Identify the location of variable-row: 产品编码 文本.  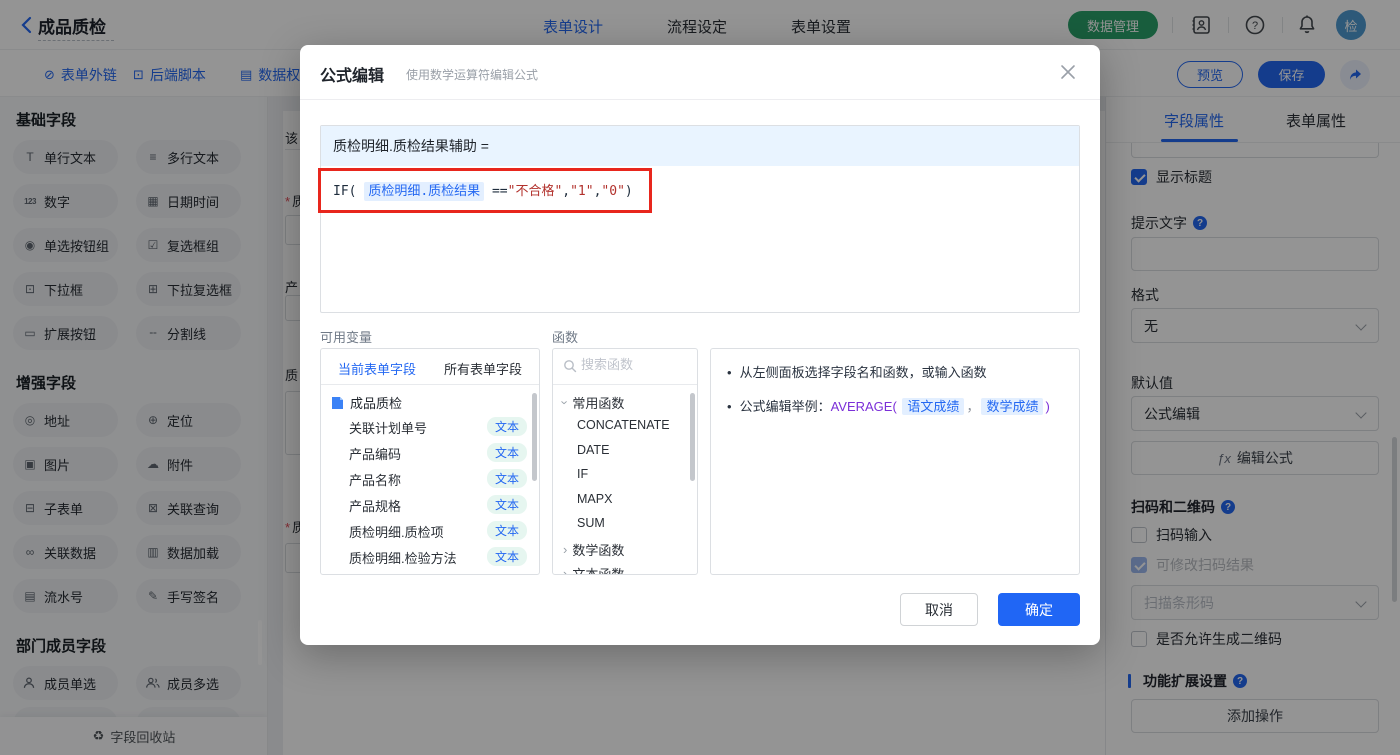
(430, 453).